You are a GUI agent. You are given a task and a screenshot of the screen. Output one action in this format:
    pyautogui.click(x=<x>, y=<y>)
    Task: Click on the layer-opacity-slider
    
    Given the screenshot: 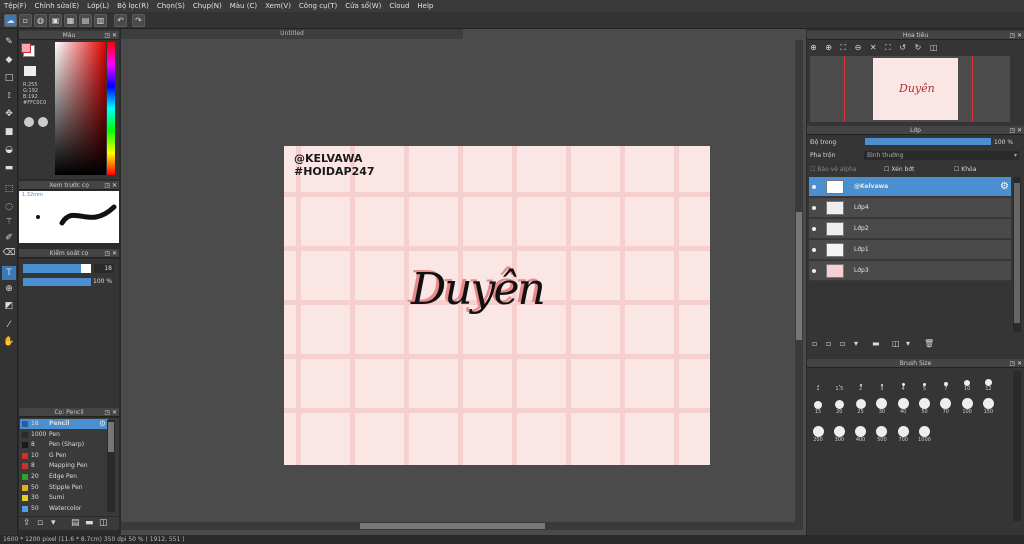 What is the action you would take?
    pyautogui.click(x=928, y=141)
    